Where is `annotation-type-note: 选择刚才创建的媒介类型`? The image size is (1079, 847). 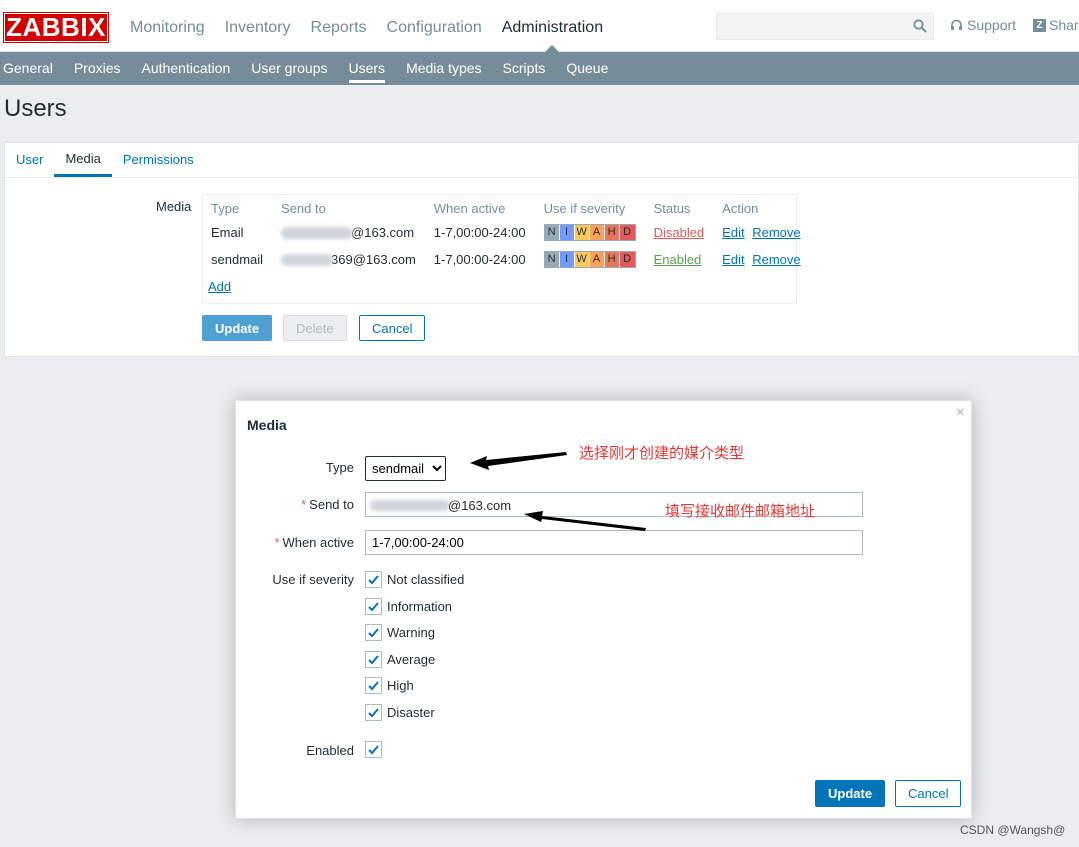
annotation-type-note: 选择刚才创建的媒介类型 is located at coordinates (662, 453).